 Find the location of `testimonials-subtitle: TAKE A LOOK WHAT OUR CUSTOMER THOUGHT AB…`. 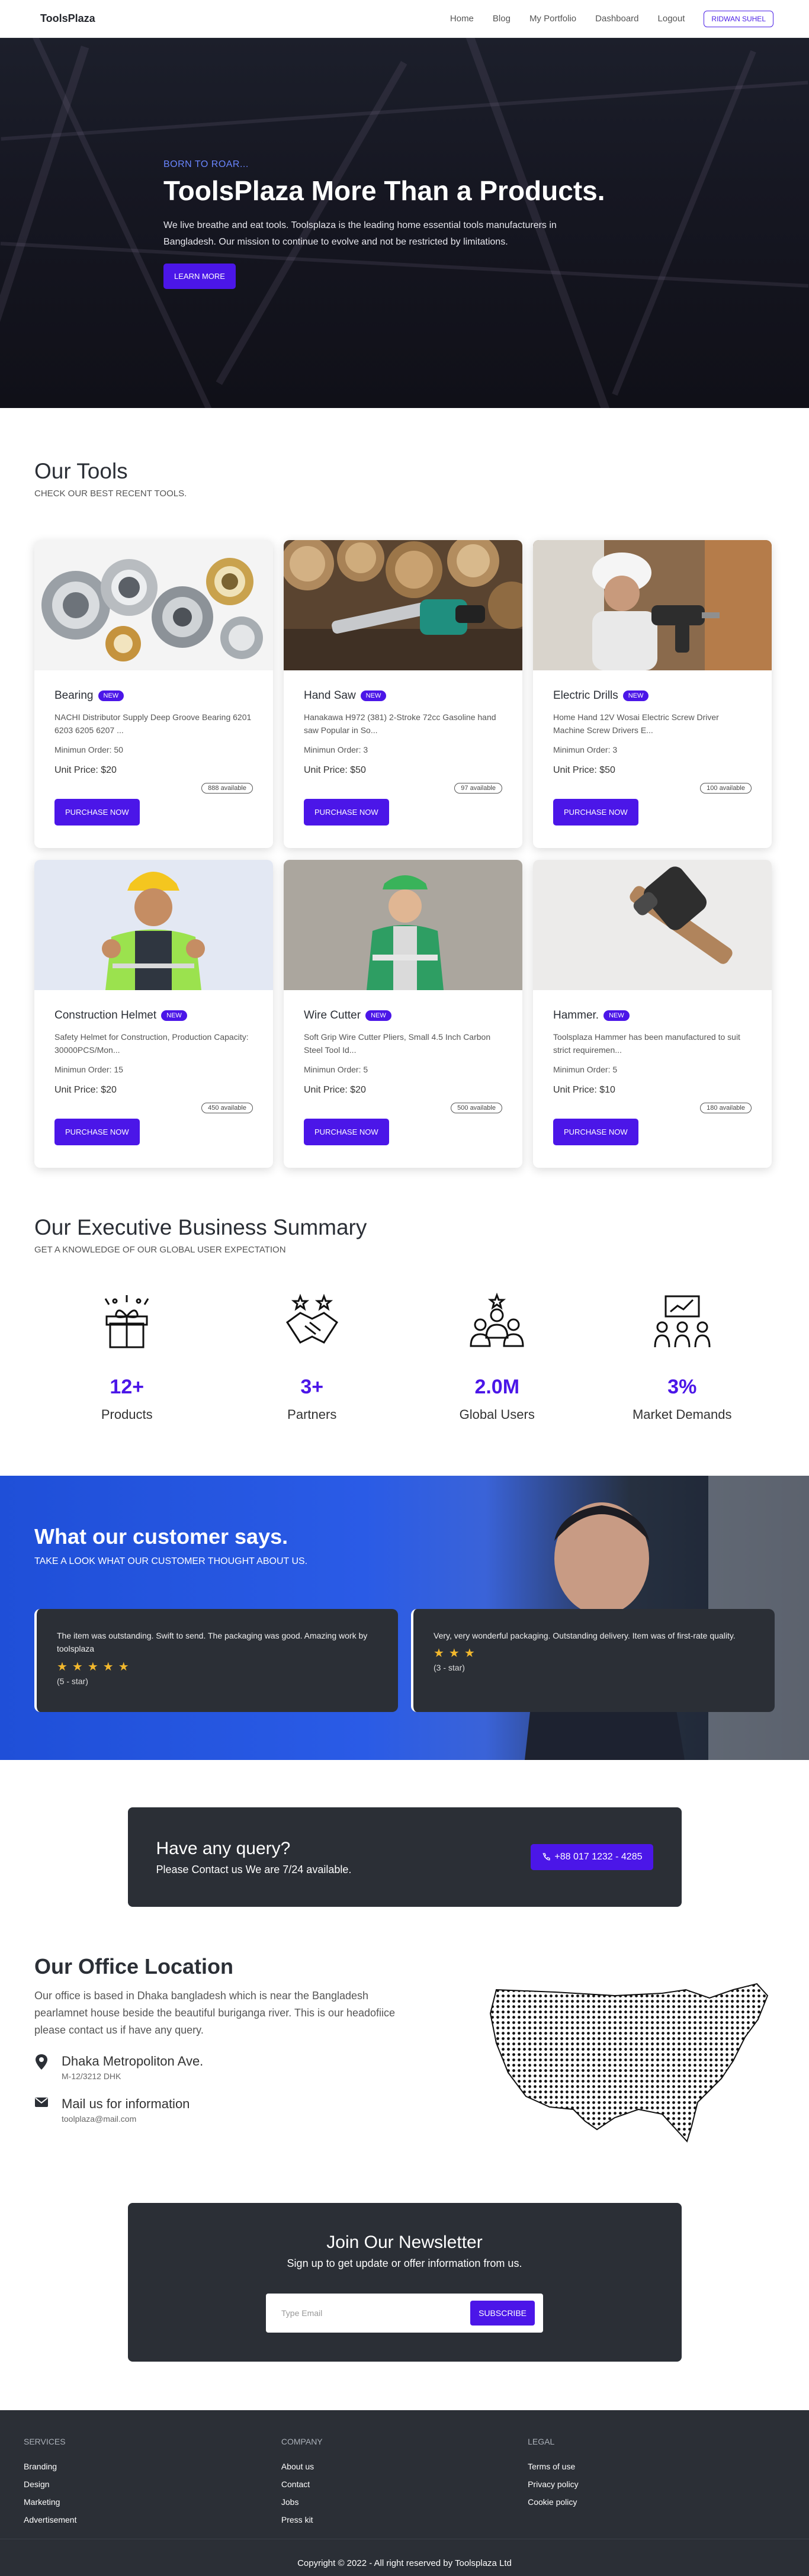

testimonials-subtitle: TAKE A LOOK WHAT OUR CUSTOMER THOUGHT AB… is located at coordinates (171, 1561).